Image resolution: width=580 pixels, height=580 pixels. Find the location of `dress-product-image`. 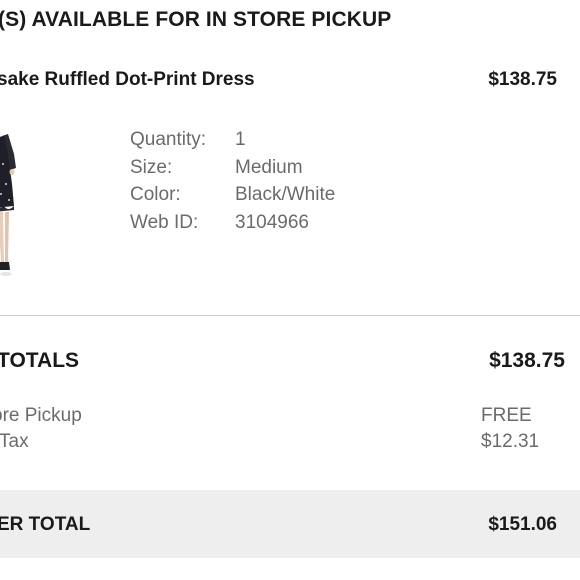

dress-product-image is located at coordinates (12, 203).